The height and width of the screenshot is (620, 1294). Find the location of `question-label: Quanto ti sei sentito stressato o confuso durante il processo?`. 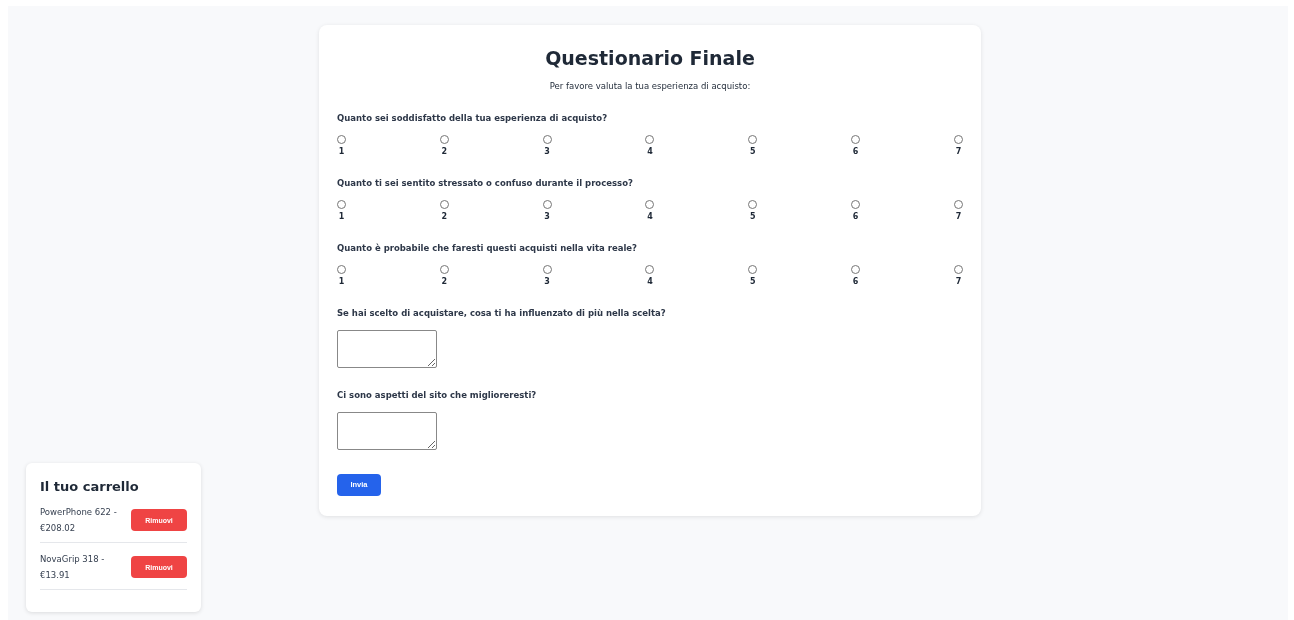

question-label: Quanto ti sei sentito stressato o confuso durante il processo? is located at coordinates (485, 183).